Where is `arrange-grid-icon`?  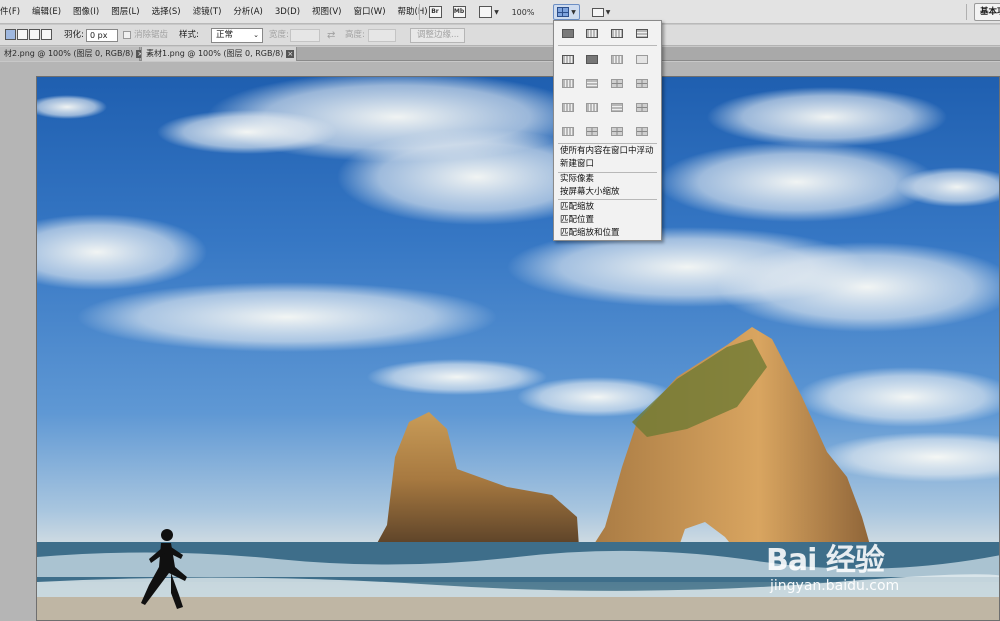
arrange-grid-icon is located at coordinates (563, 12).